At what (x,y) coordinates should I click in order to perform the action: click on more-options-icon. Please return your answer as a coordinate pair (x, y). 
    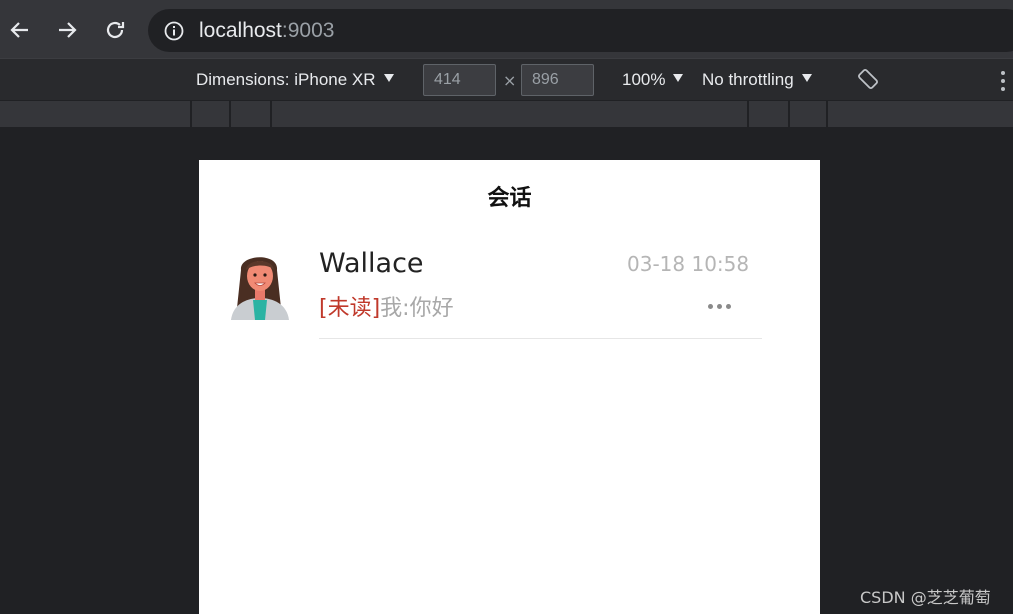
    Looking at the image, I should click on (1004, 82).